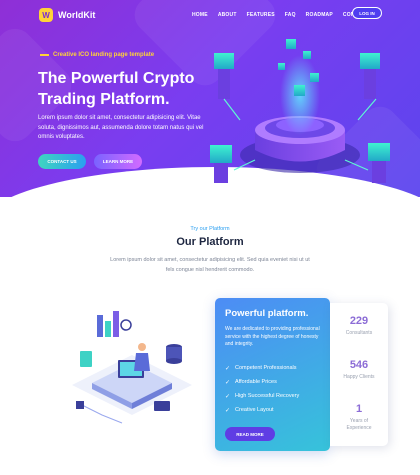 This screenshot has height=475, width=420. Describe the element at coordinates (359, 321) in the screenshot. I see `stat-value: 229` at that location.